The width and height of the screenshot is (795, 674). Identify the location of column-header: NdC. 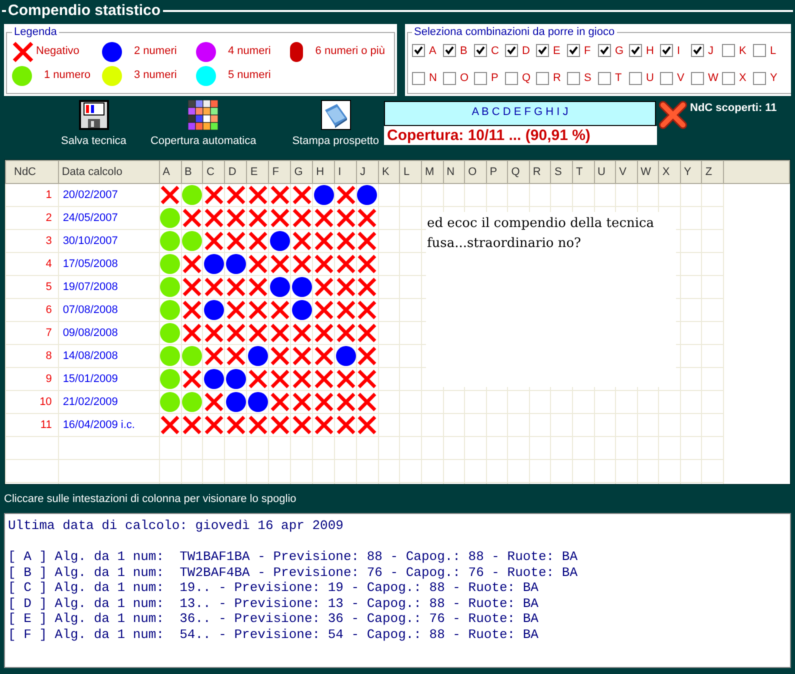
(32, 172).